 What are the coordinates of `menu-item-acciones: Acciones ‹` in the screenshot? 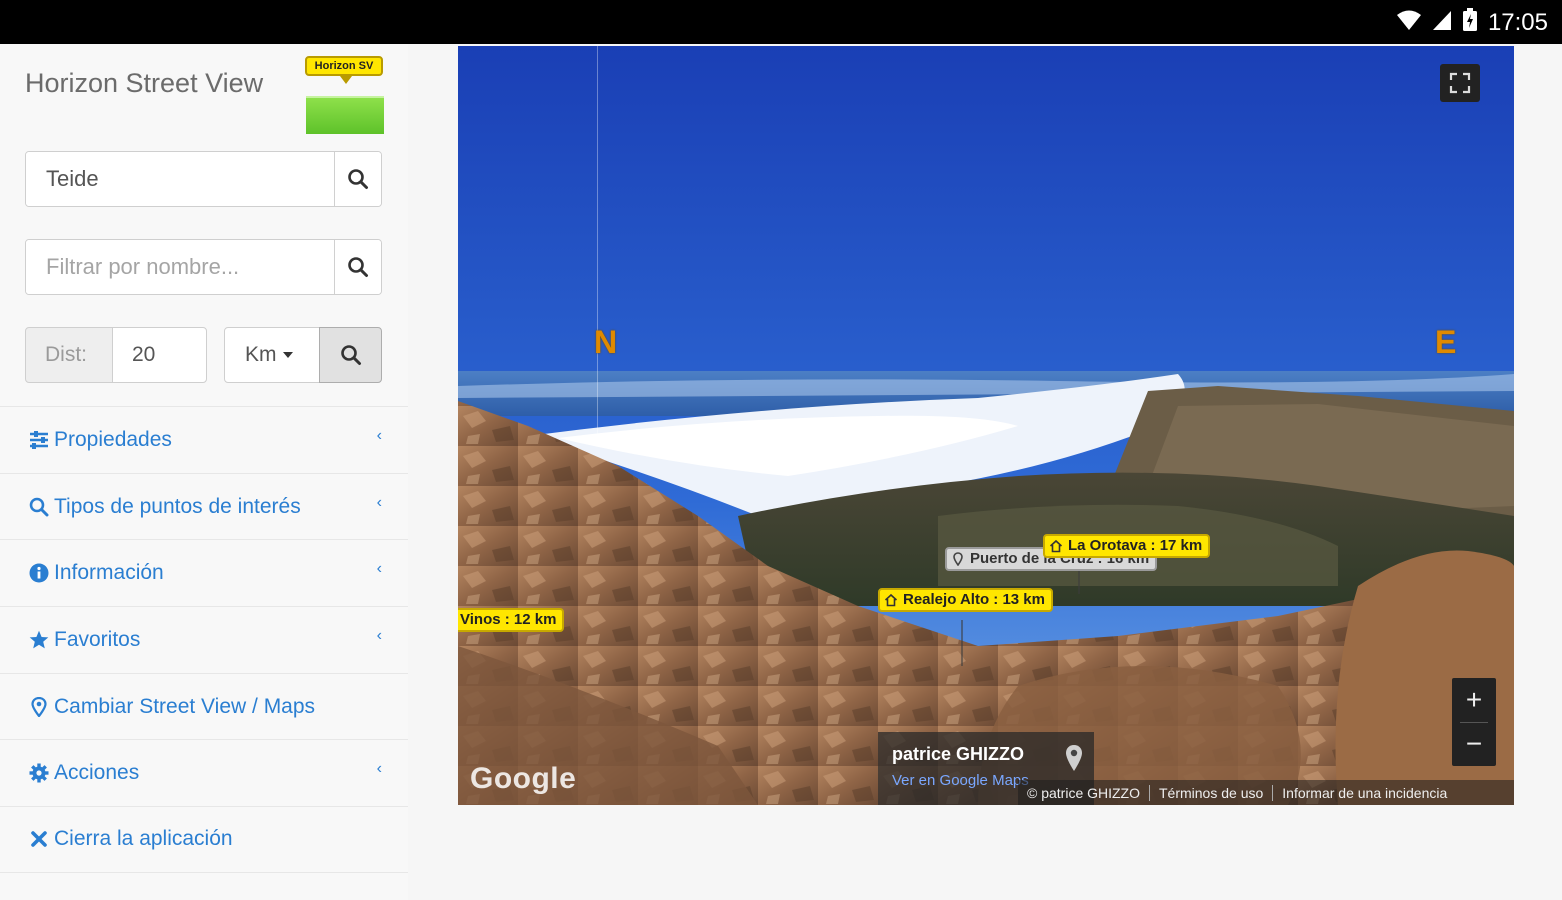 It's located at (204, 772).